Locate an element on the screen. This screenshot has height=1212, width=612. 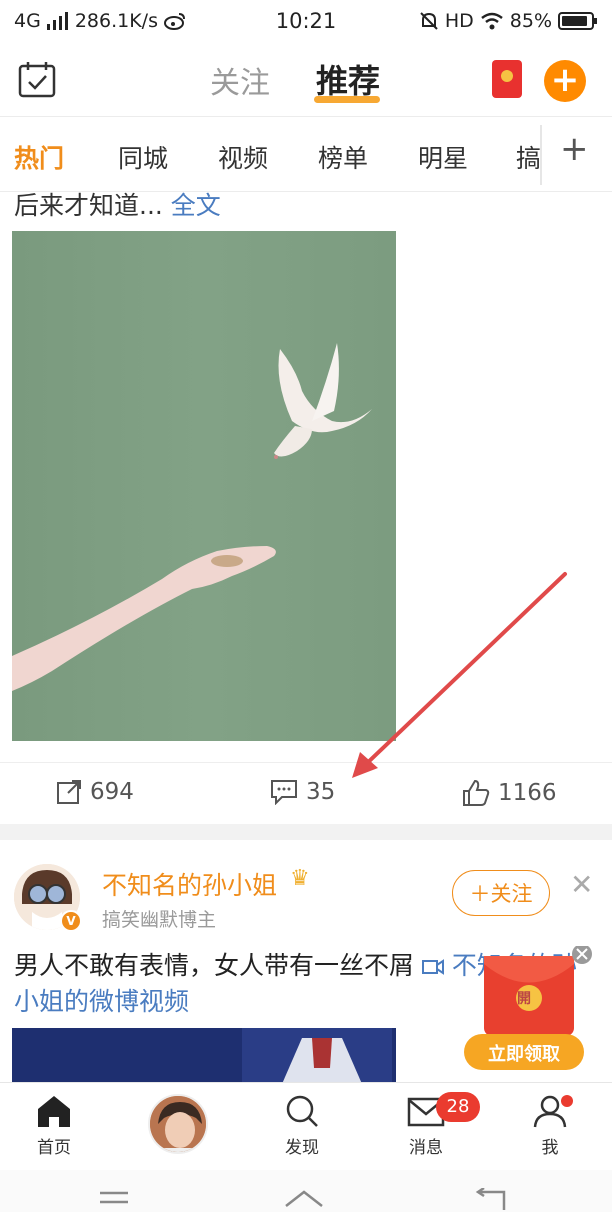
tab-follow: 关注 is located at coordinates (240, 80).